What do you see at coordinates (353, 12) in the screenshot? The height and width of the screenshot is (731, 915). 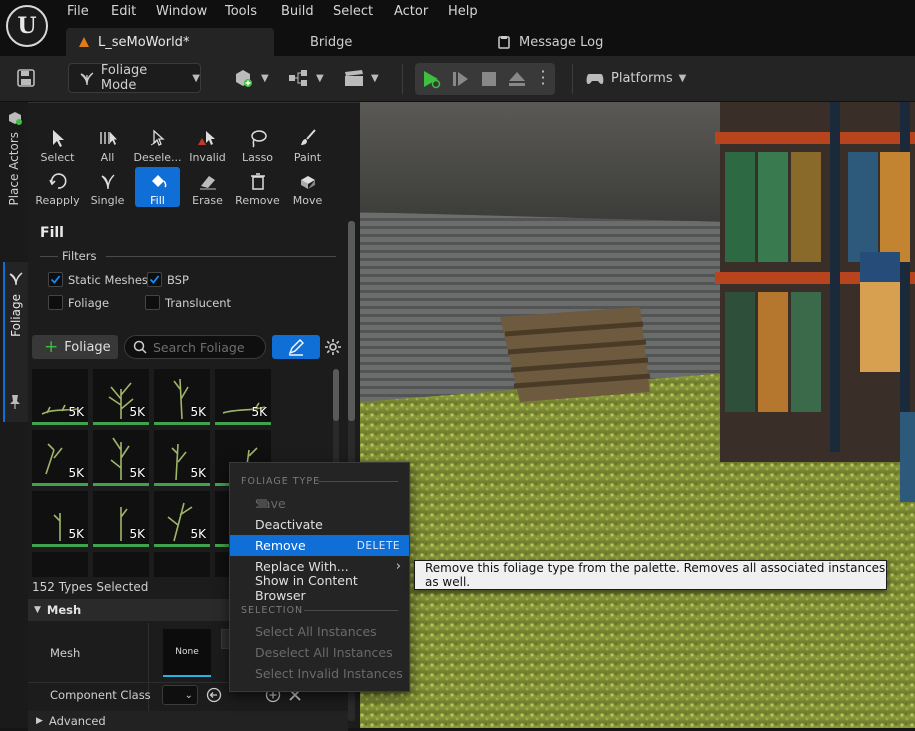 I see `menu-select: Select` at bounding box center [353, 12].